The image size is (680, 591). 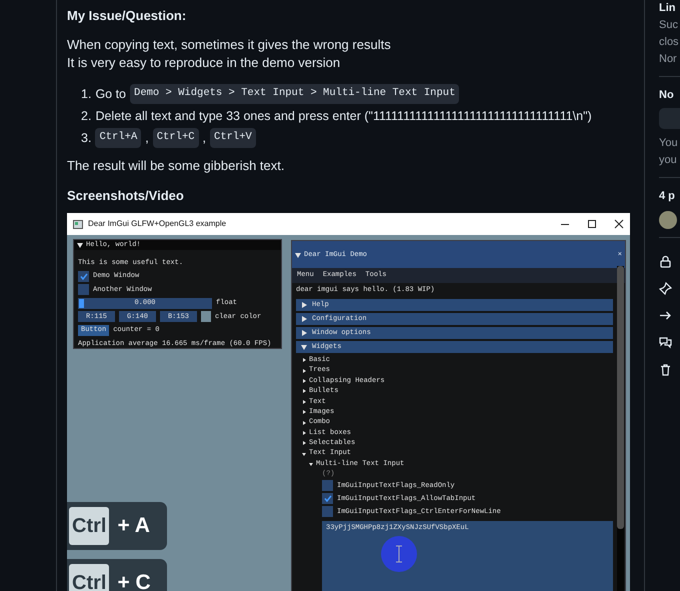 What do you see at coordinates (110, 94) in the screenshot?
I see `step-text: Go to` at bounding box center [110, 94].